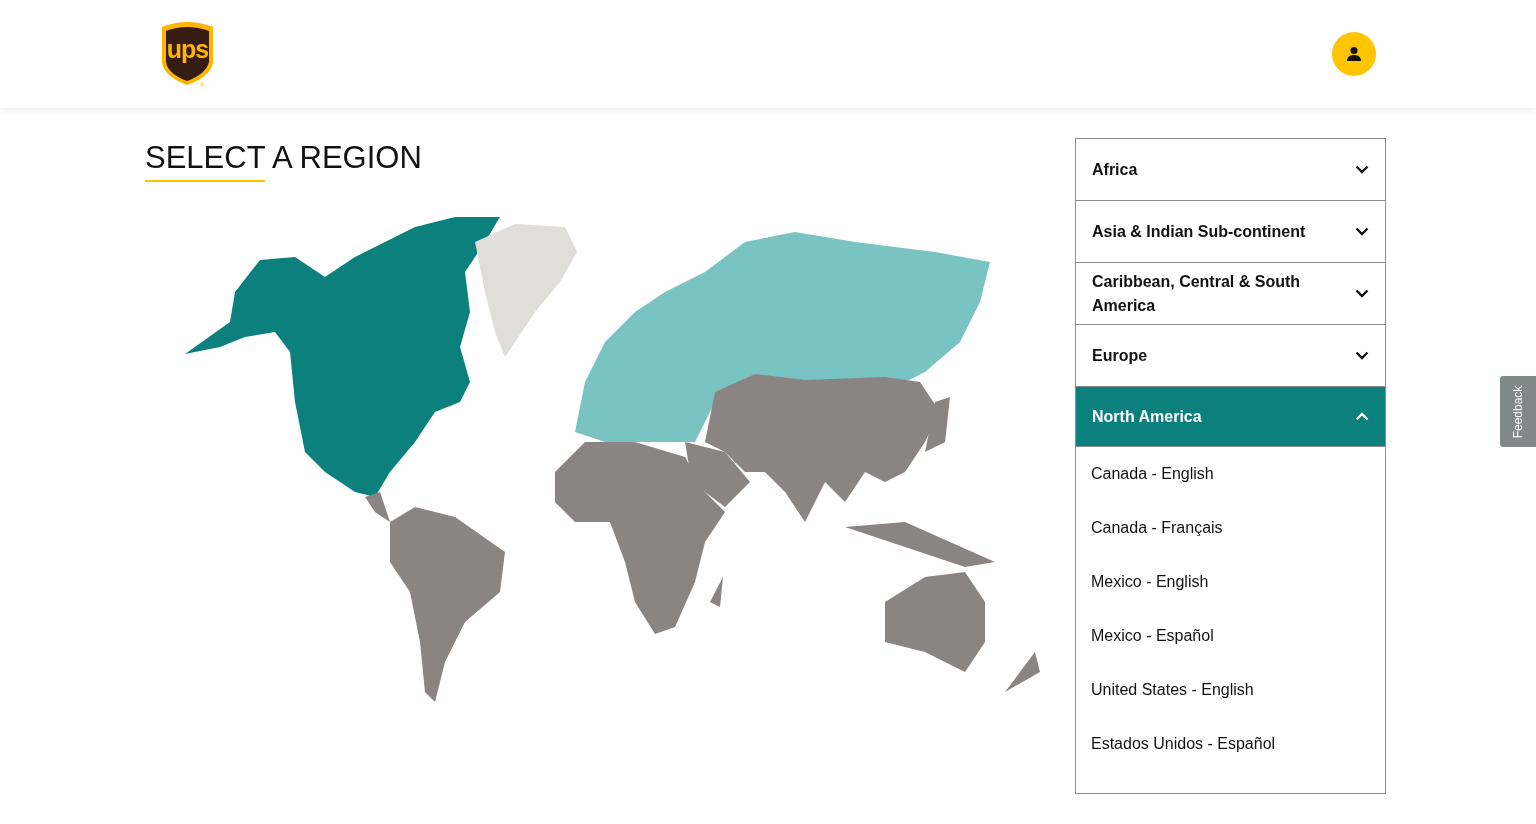 Image resolution: width=1536 pixels, height=824 pixels. Describe the element at coordinates (1230, 417) in the screenshot. I see `accordion-header: North America` at that location.